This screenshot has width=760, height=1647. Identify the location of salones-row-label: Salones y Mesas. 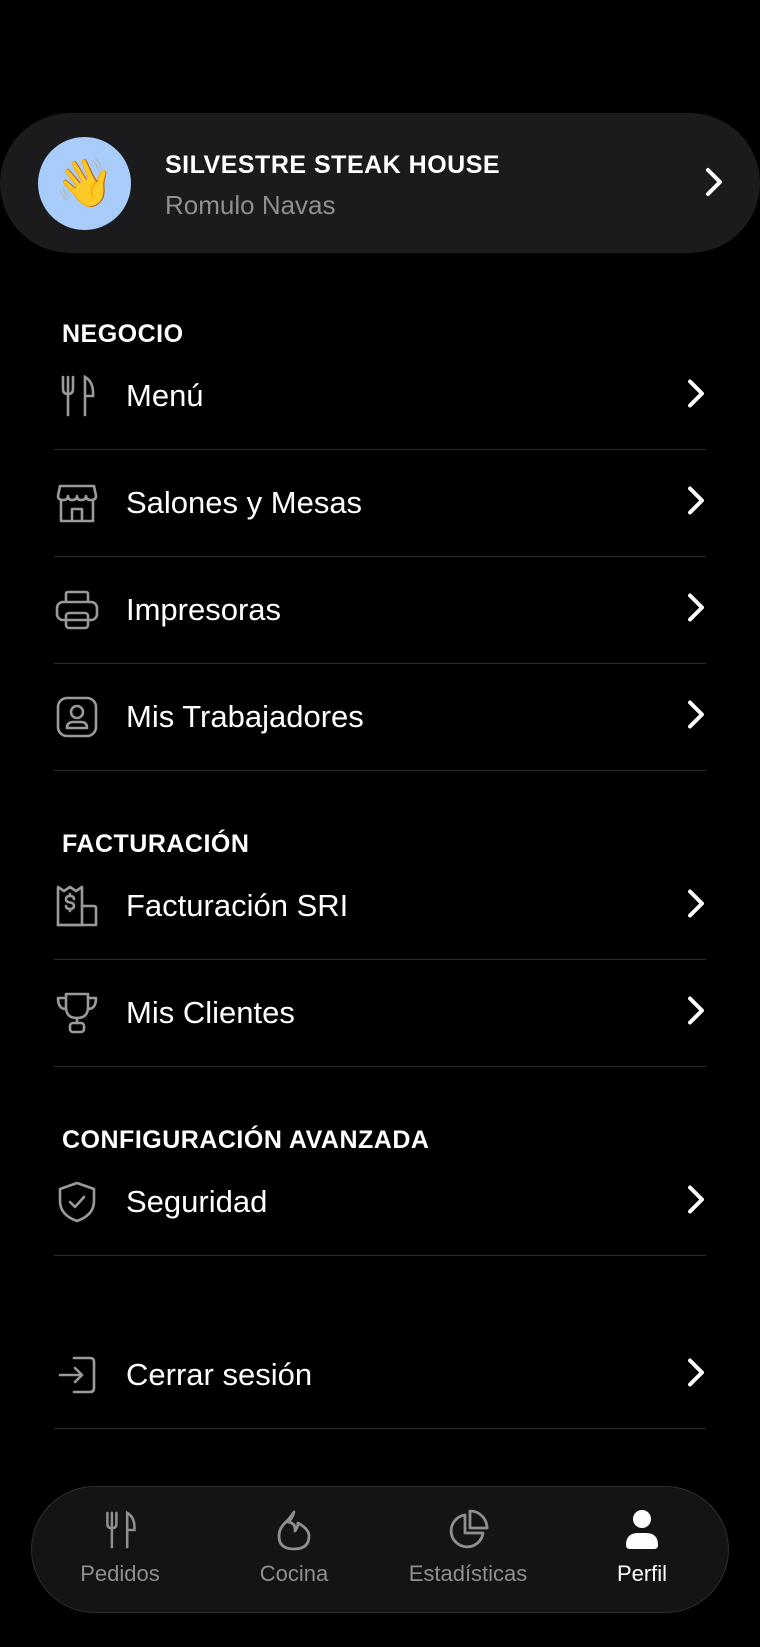
(244, 502).